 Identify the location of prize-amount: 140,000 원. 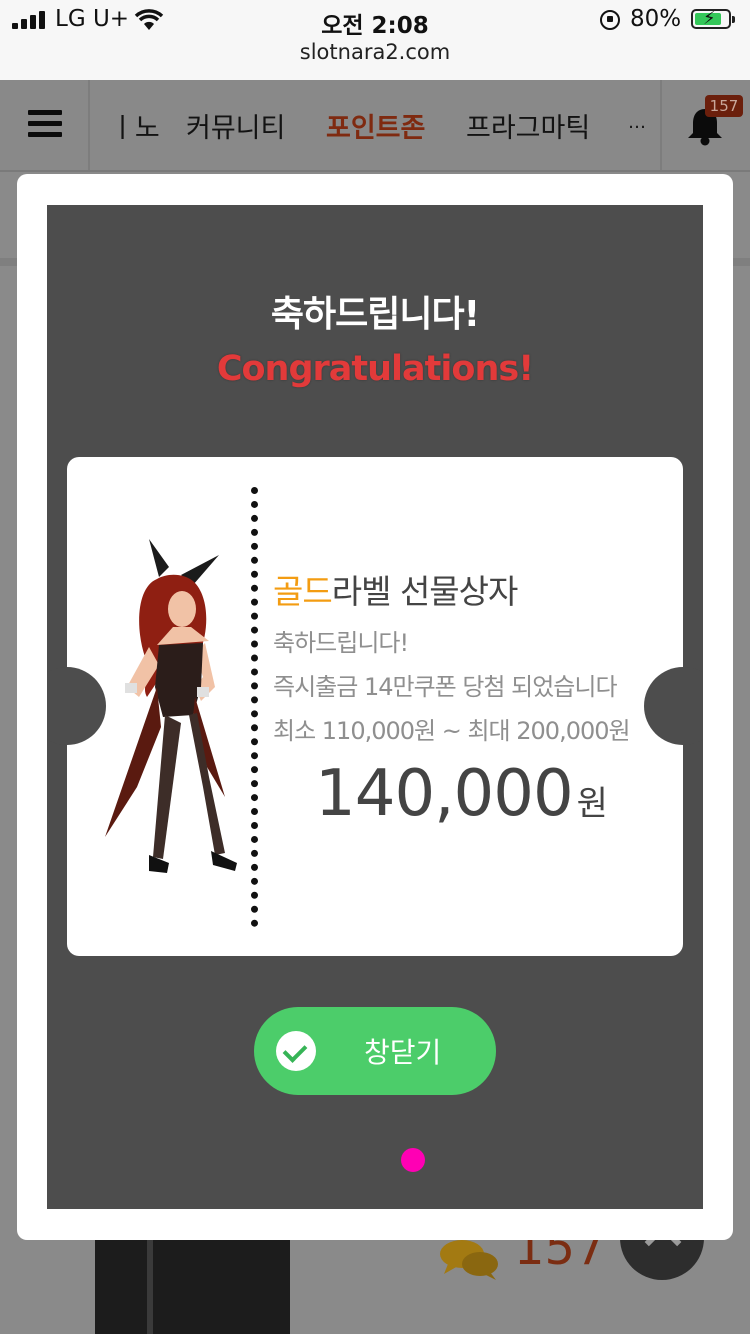
(461, 794).